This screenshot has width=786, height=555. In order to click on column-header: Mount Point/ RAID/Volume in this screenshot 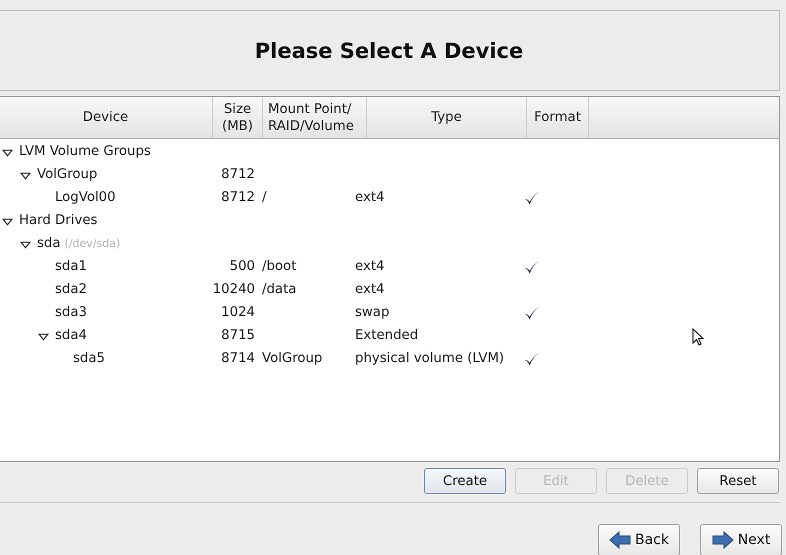, I will do `click(315, 117)`.